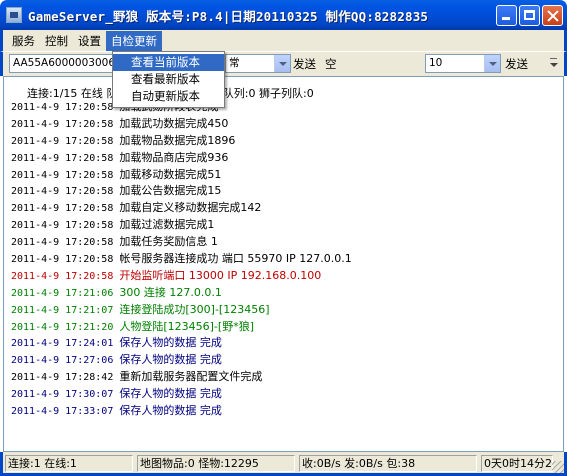  What do you see at coordinates (174, 123) in the screenshot?
I see `log-message: 加载武功数据完成450` at bounding box center [174, 123].